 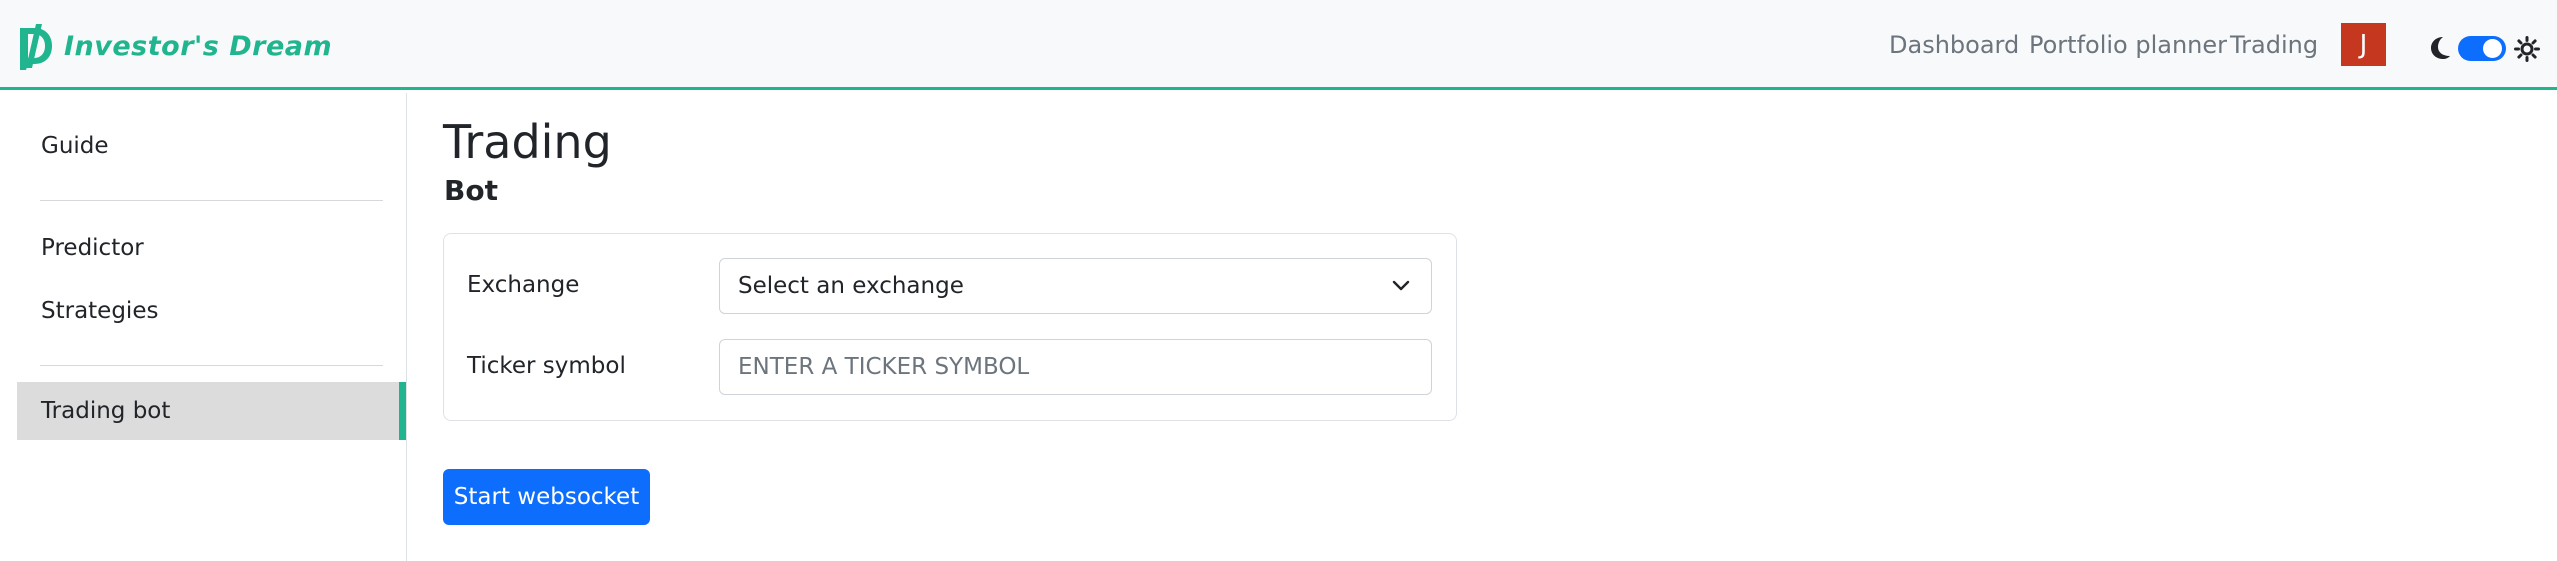 What do you see at coordinates (2274, 45) in the screenshot?
I see `nav-link-trading: Trading` at bounding box center [2274, 45].